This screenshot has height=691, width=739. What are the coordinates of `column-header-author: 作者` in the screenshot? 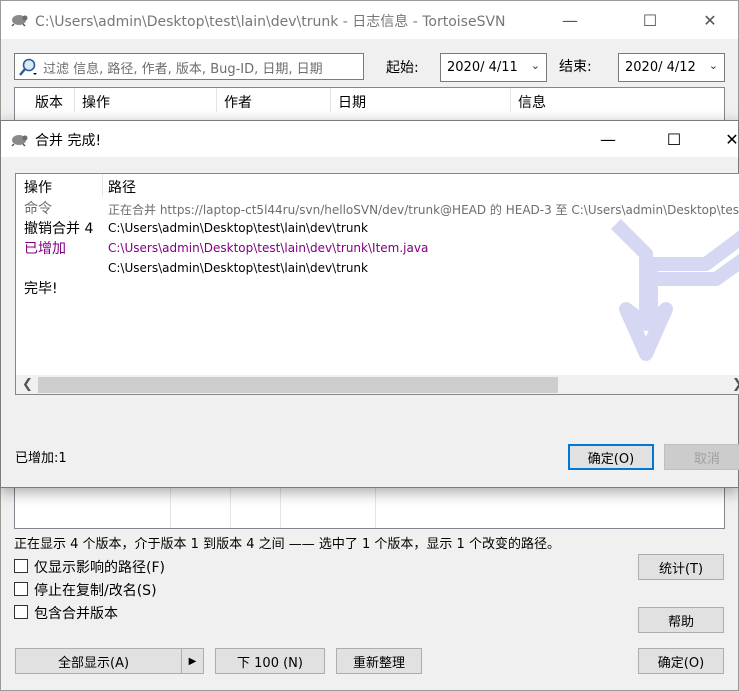 It's located at (274, 100).